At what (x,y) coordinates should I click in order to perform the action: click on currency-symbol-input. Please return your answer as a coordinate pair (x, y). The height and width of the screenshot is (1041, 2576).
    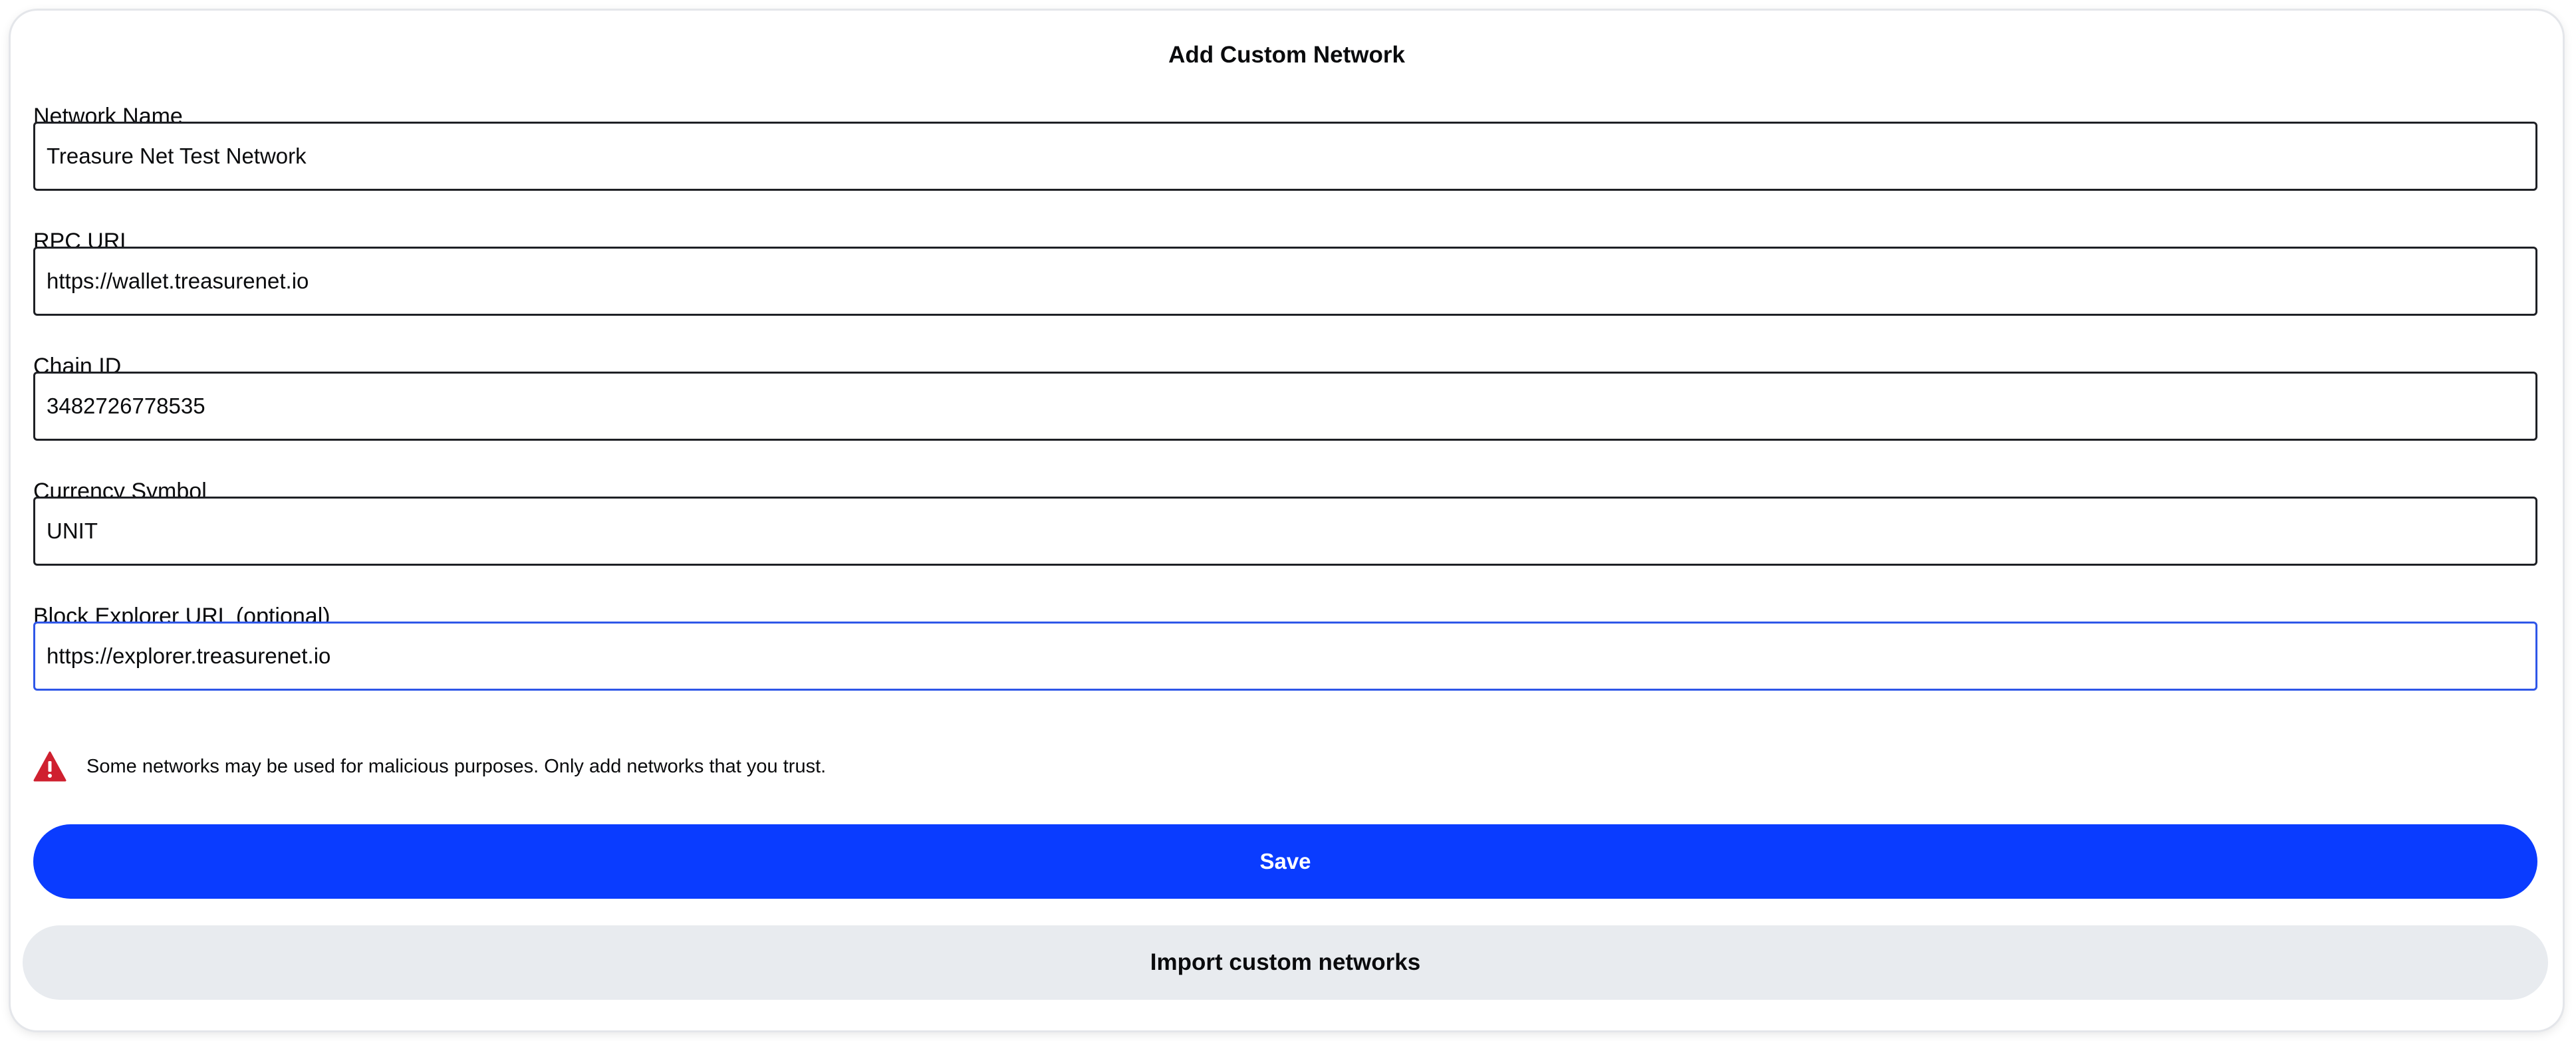
    Looking at the image, I should click on (1285, 531).